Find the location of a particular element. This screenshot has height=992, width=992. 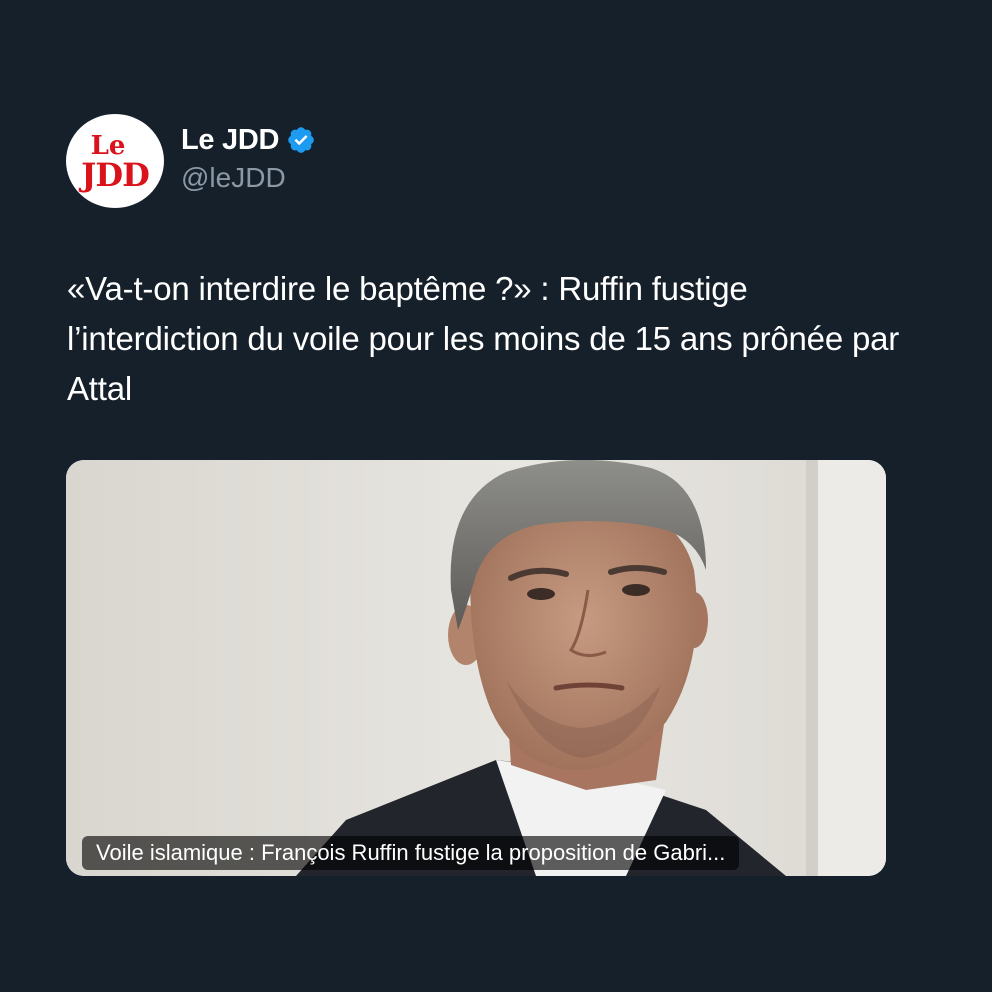

avatar: Le JDD is located at coordinates (115, 161).